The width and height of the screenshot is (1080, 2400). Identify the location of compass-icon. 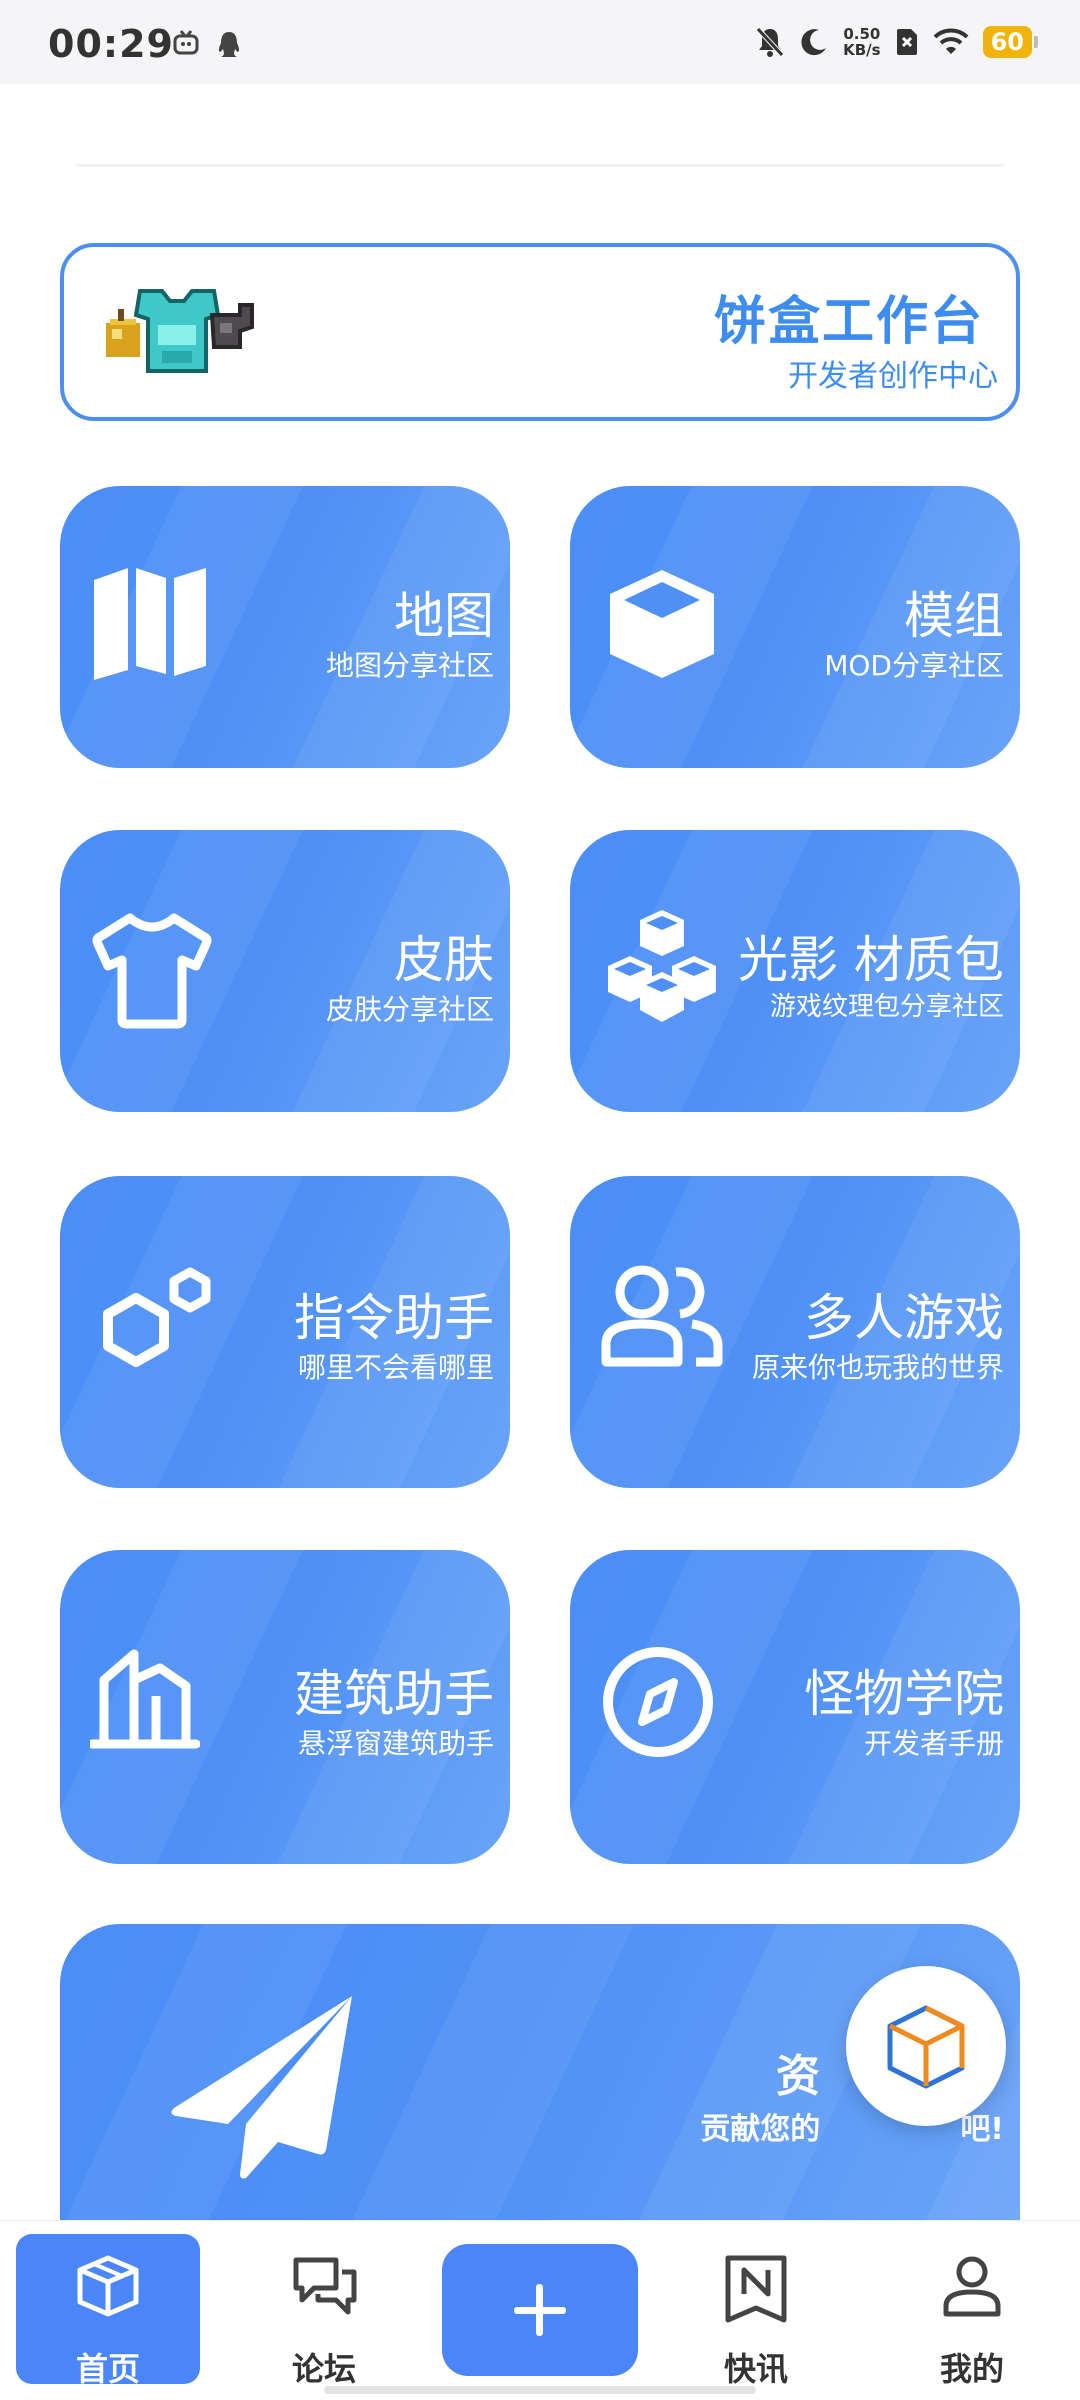
(658, 1702).